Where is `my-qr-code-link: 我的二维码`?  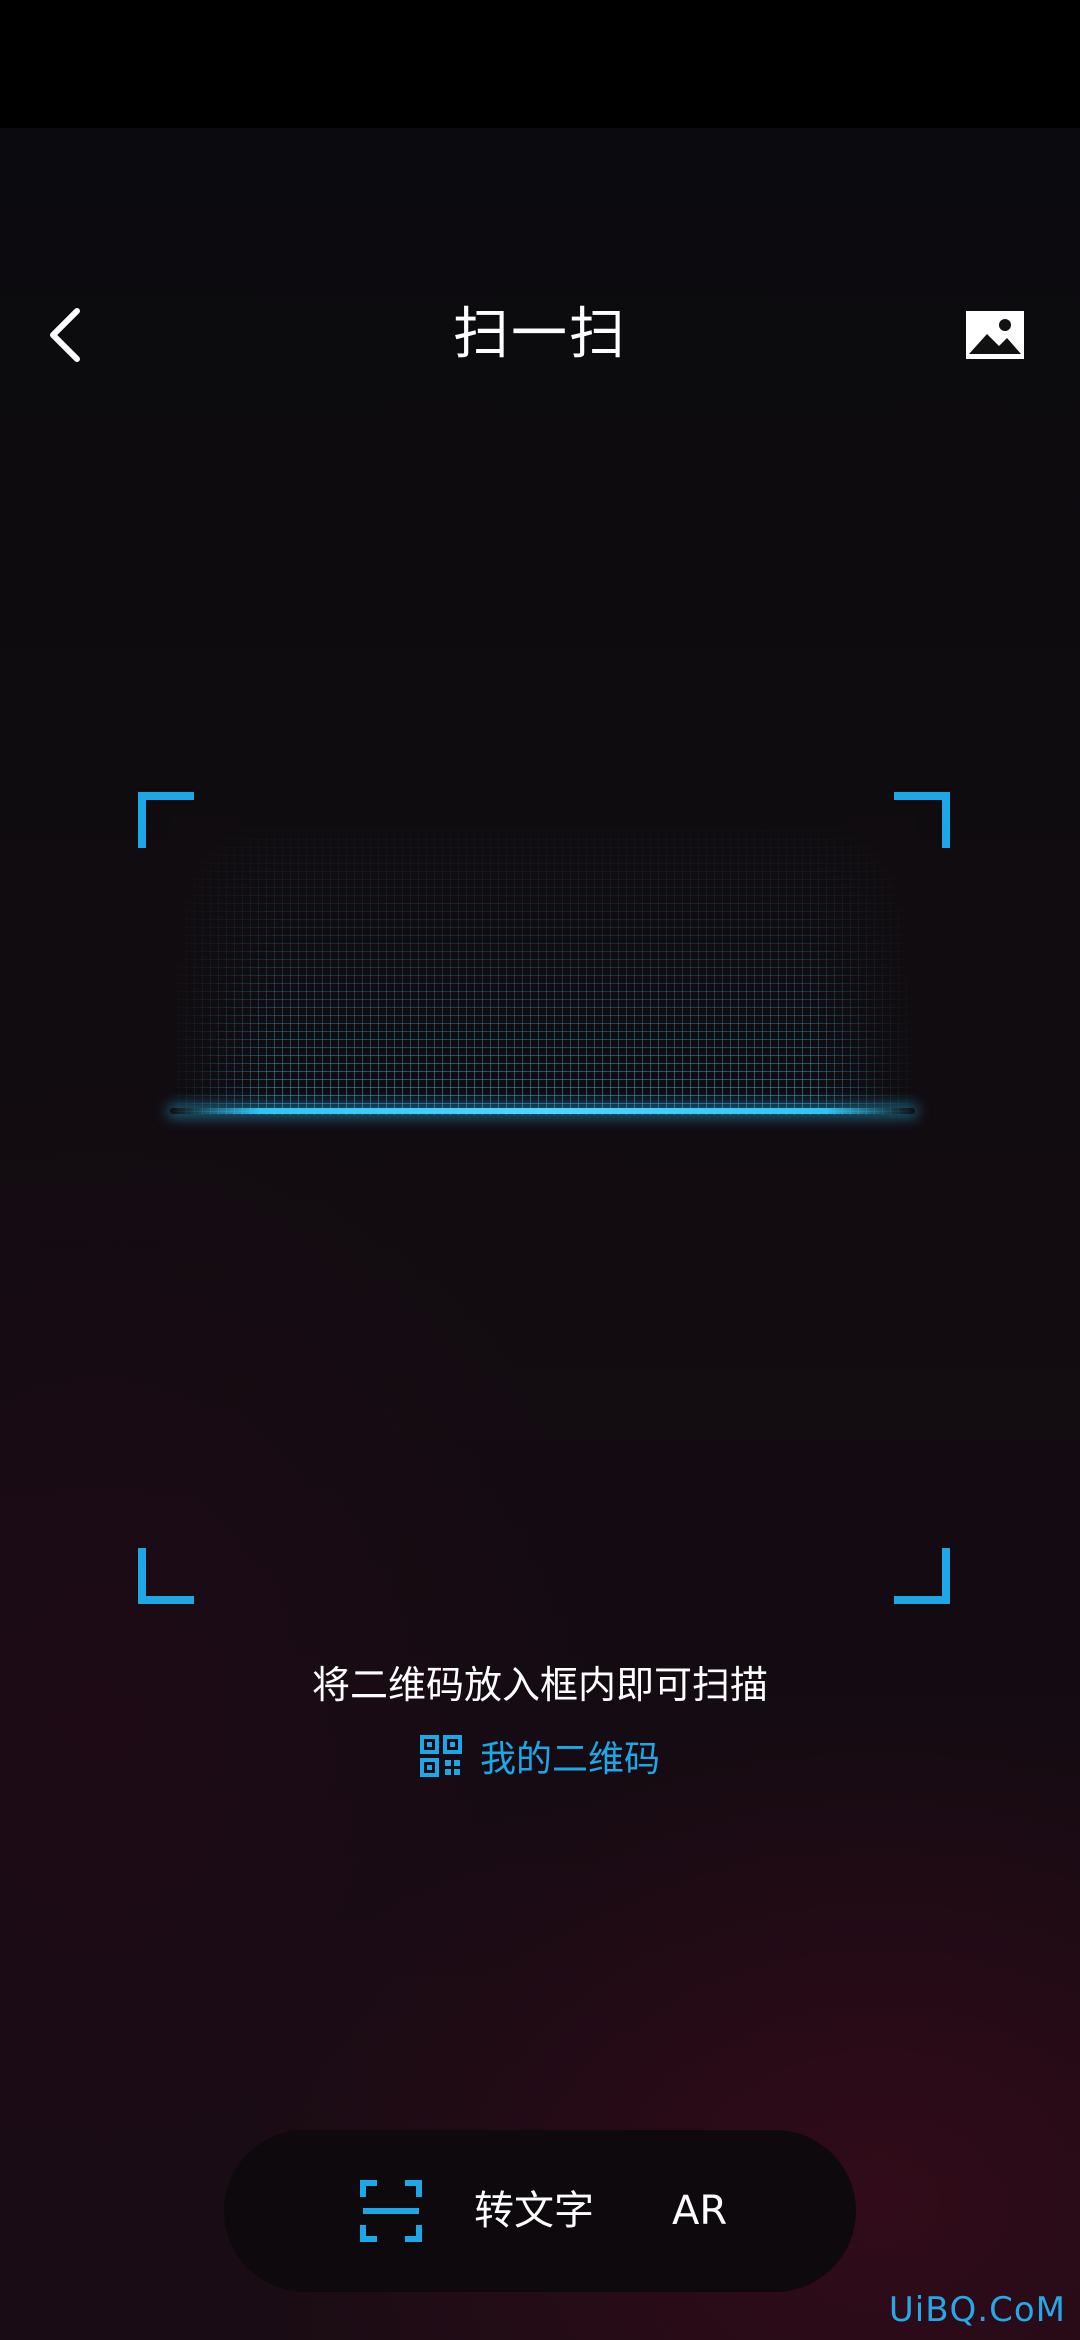 my-qr-code-link: 我的二维码 is located at coordinates (540, 1756).